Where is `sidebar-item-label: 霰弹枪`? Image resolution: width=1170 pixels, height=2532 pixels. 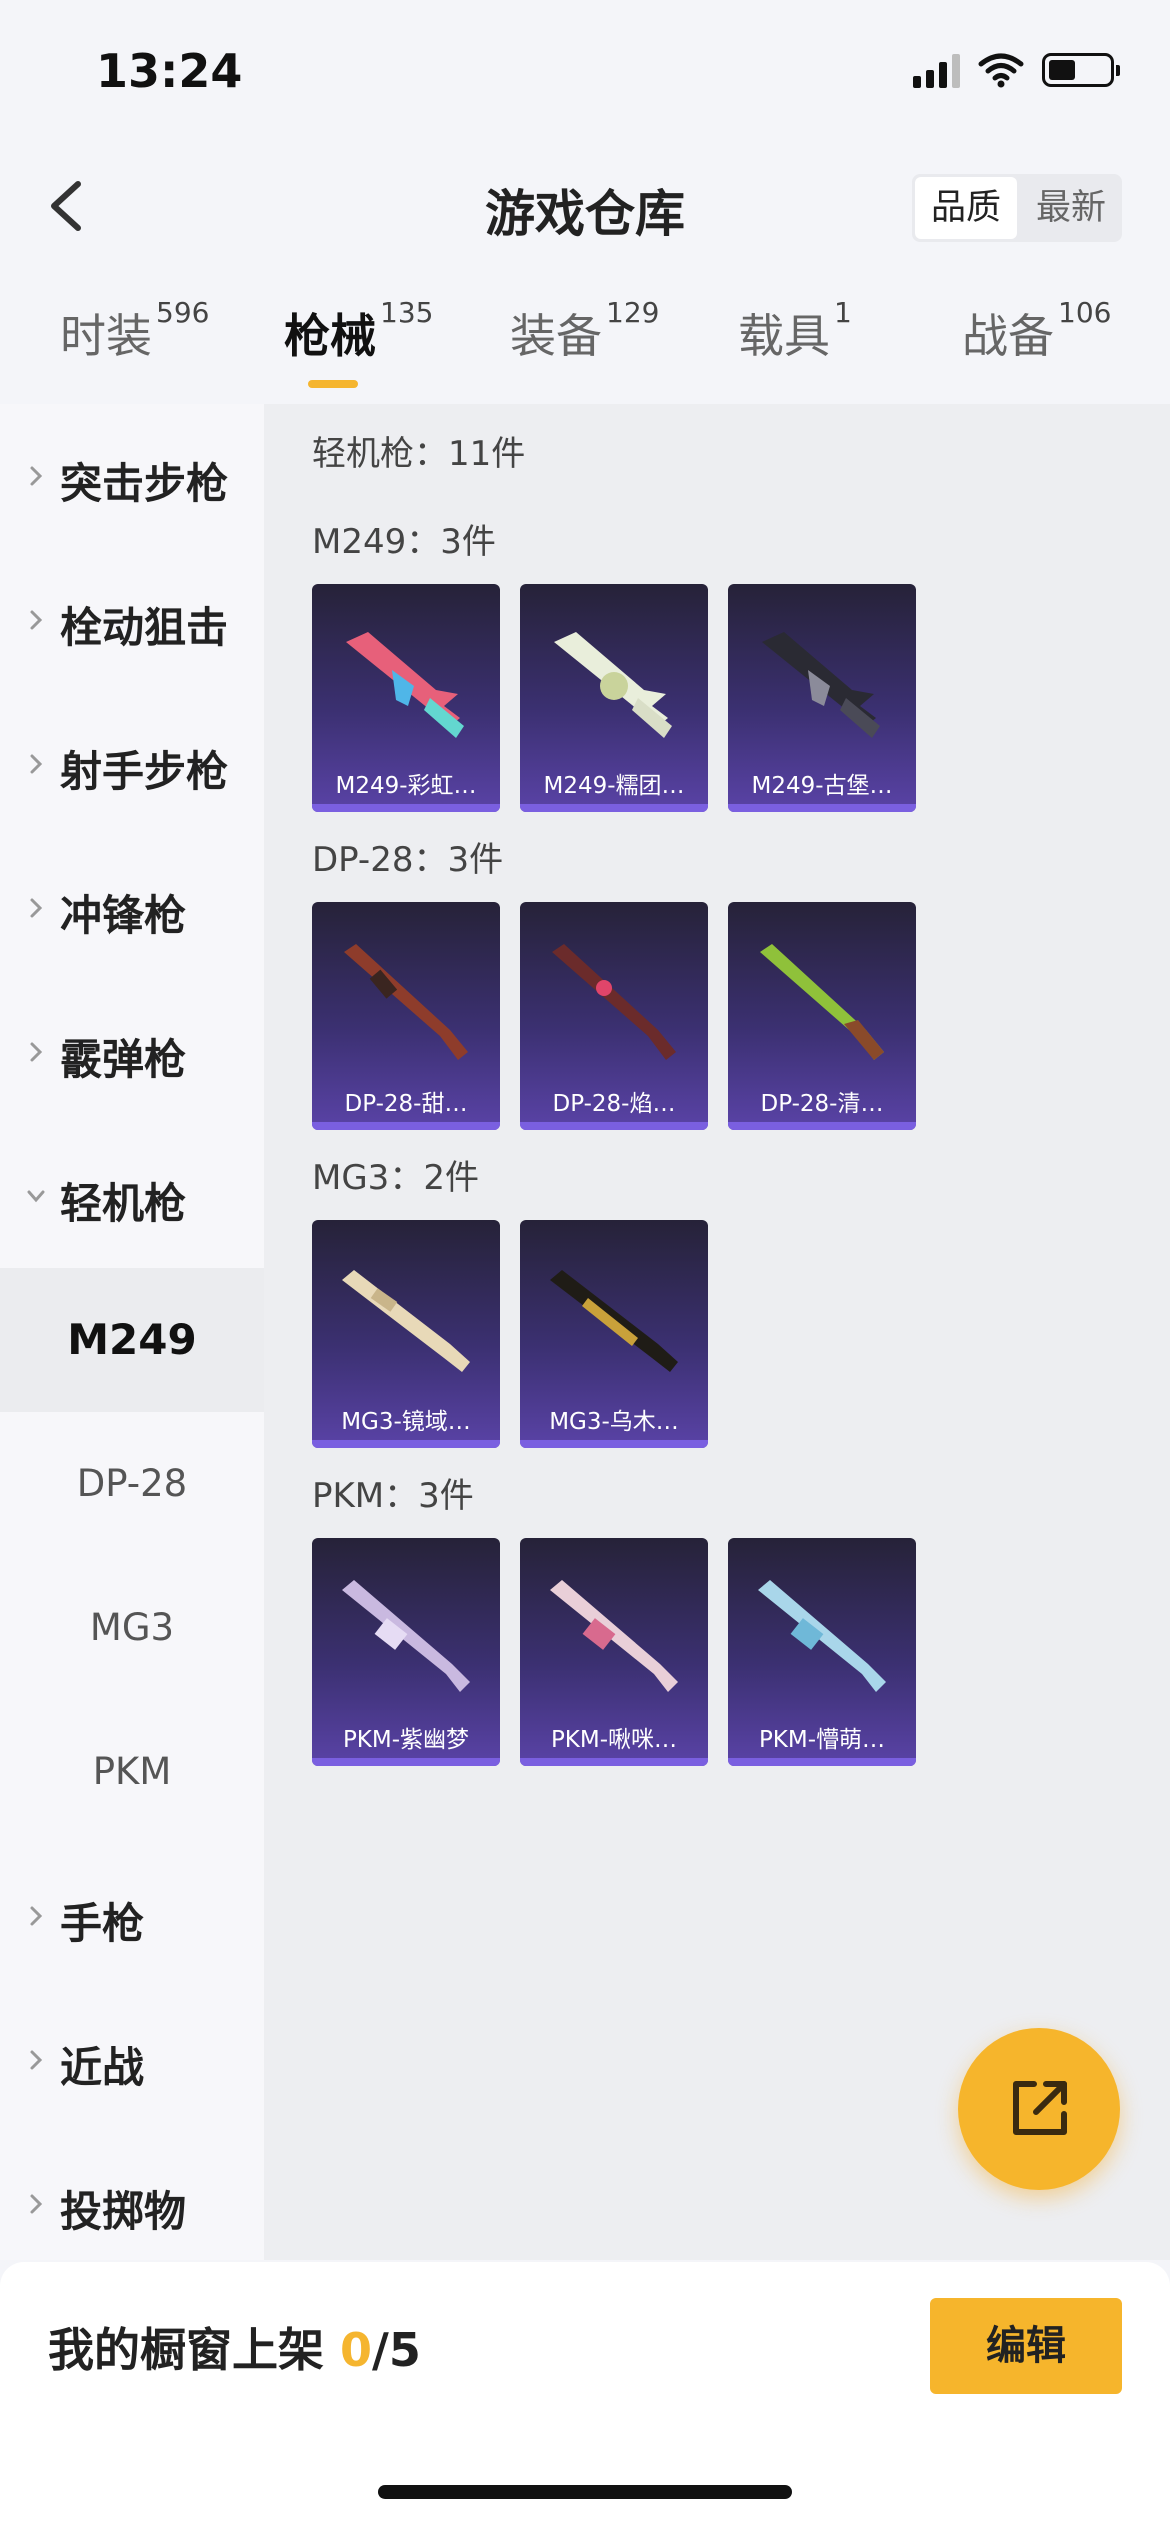 sidebar-item-label: 霰弹枪 is located at coordinates (123, 1059).